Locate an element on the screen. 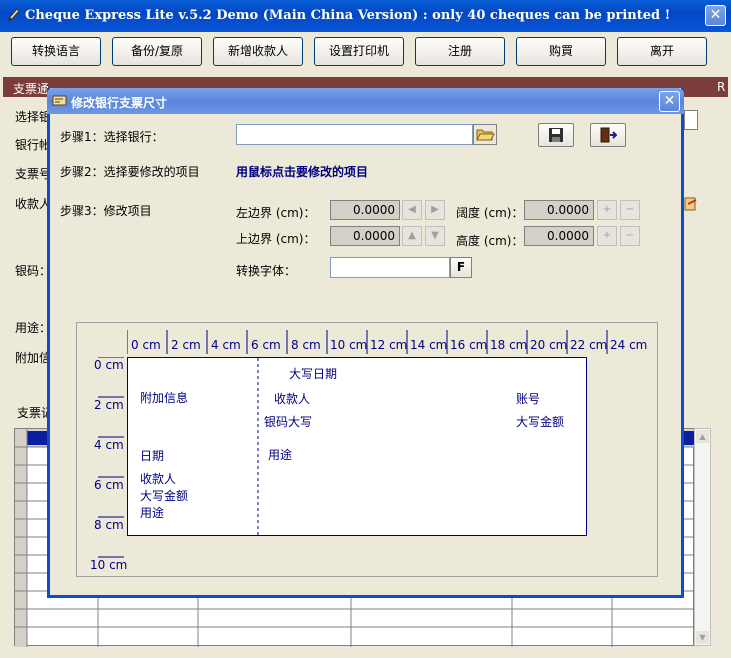 The image size is (731, 658). ruler-left-4: 4 cm is located at coordinates (109, 445).